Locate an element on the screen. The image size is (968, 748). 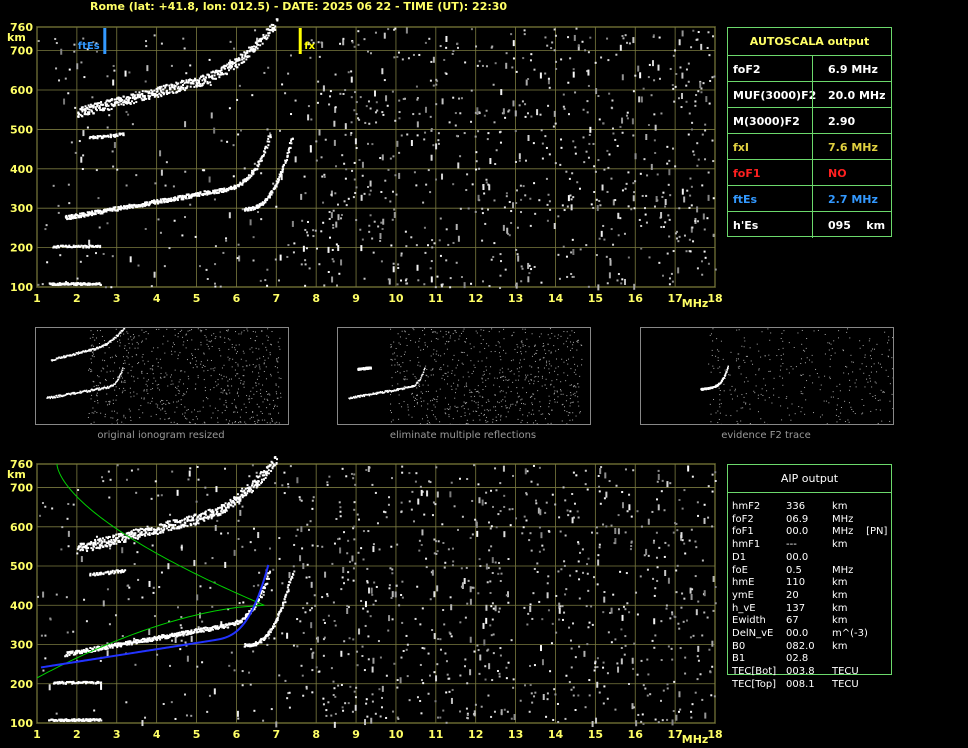
x-tick-label: 5 is located at coordinates (197, 734).